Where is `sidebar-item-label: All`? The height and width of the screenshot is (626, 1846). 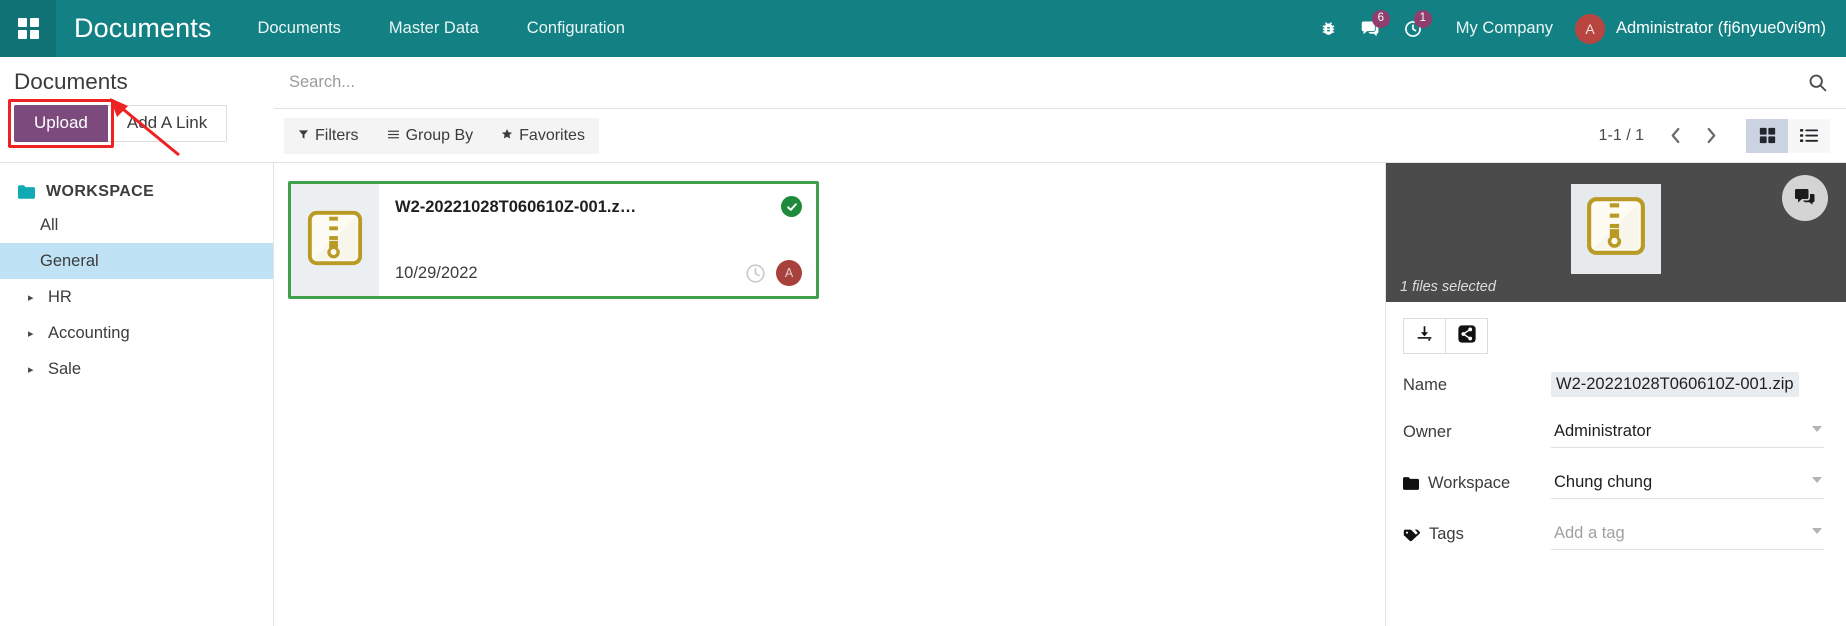
sidebar-item-label: All is located at coordinates (49, 224).